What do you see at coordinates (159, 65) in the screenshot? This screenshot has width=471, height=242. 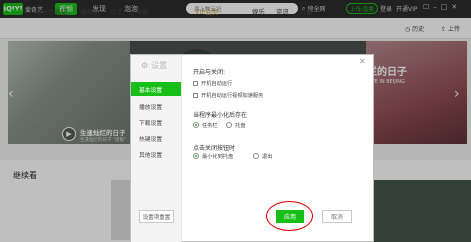 I see `dialog-title-text: 设置` at bounding box center [159, 65].